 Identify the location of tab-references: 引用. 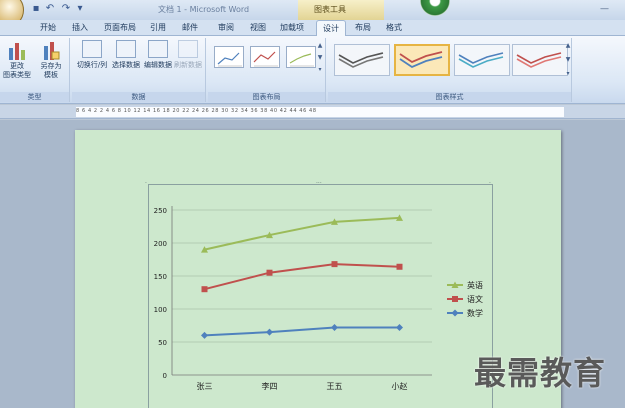
(158, 28).